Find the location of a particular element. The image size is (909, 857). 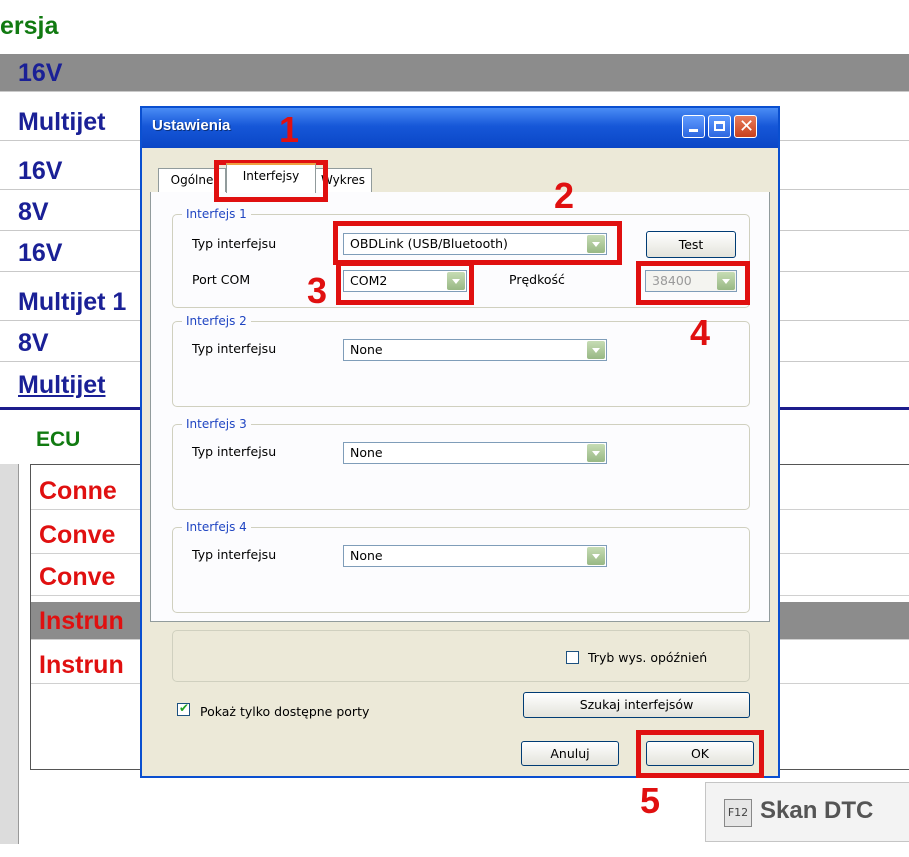

dialog-titlebar: Ustawienia ✕ is located at coordinates (460, 128).